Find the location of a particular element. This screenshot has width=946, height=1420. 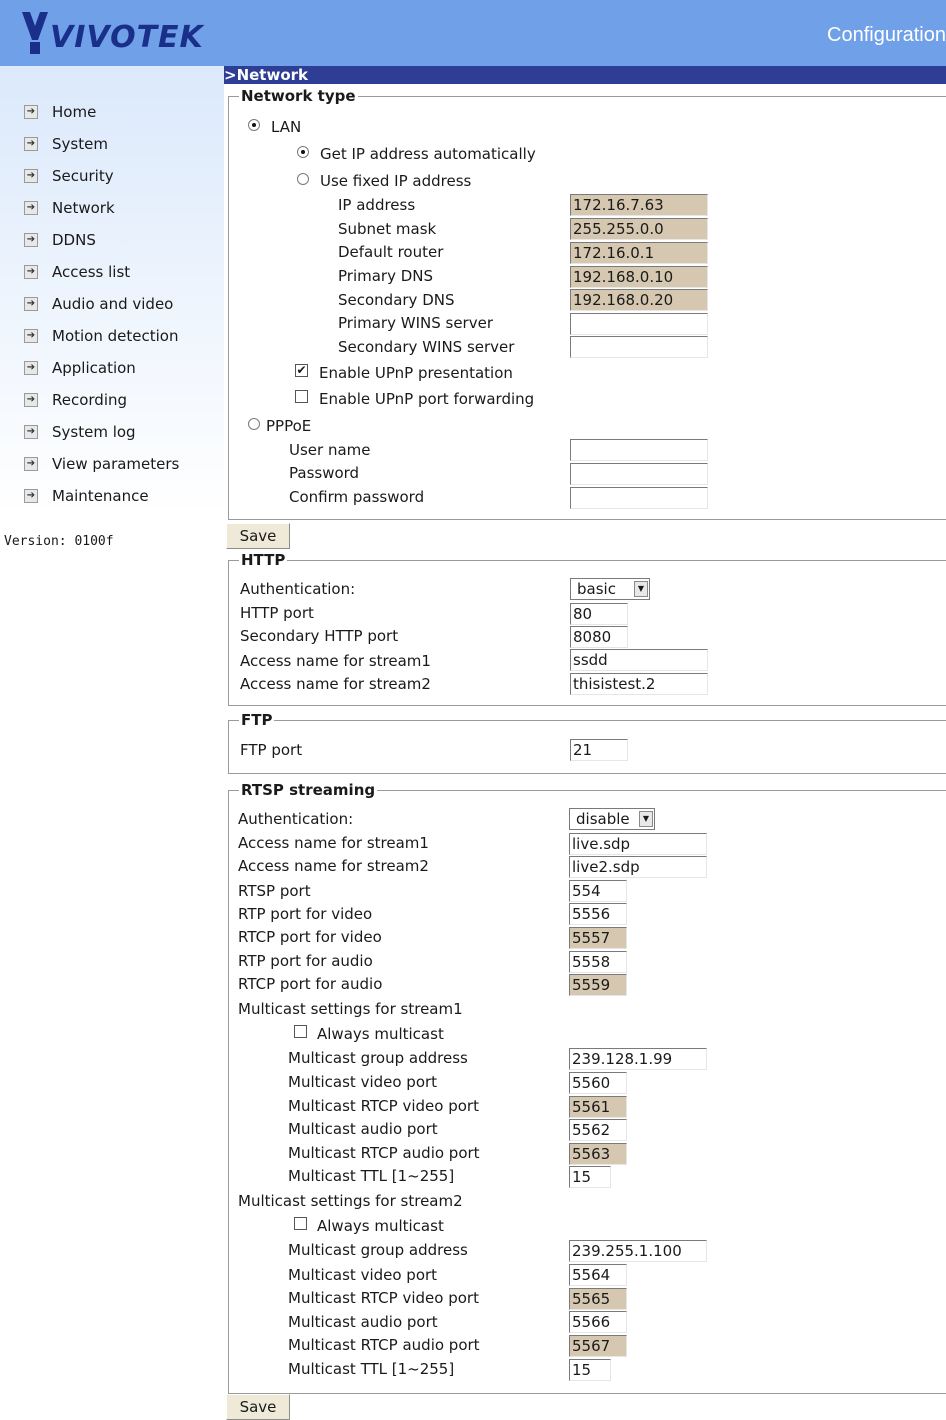

ftp-legend: FTP is located at coordinates (257, 720).